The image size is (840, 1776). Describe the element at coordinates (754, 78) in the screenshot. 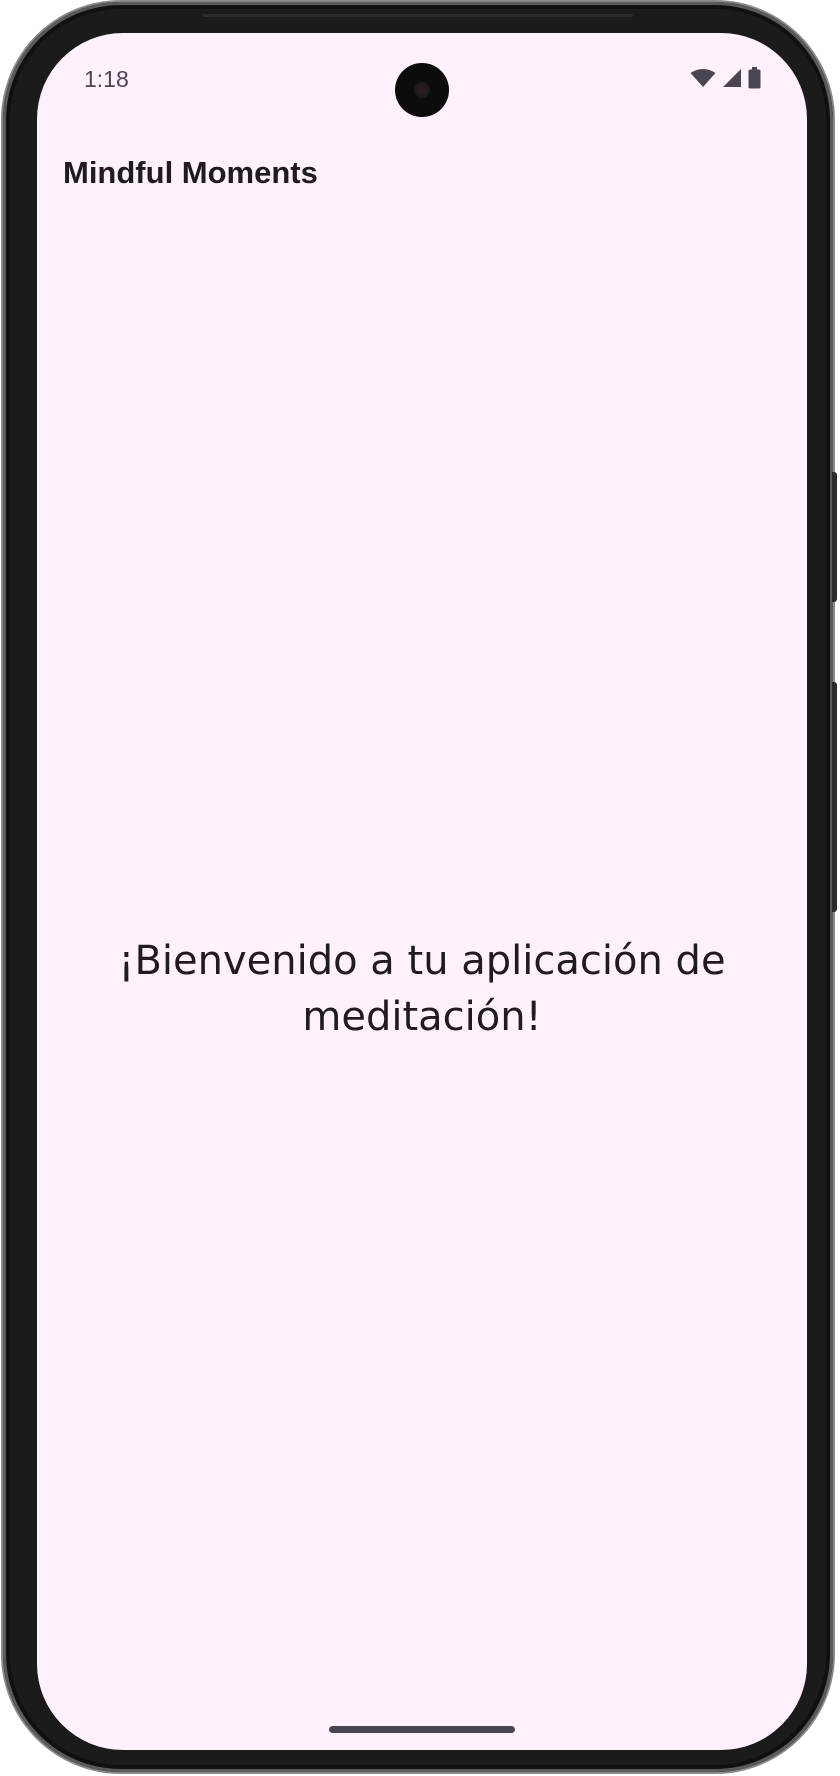

I see `battery-icon` at that location.